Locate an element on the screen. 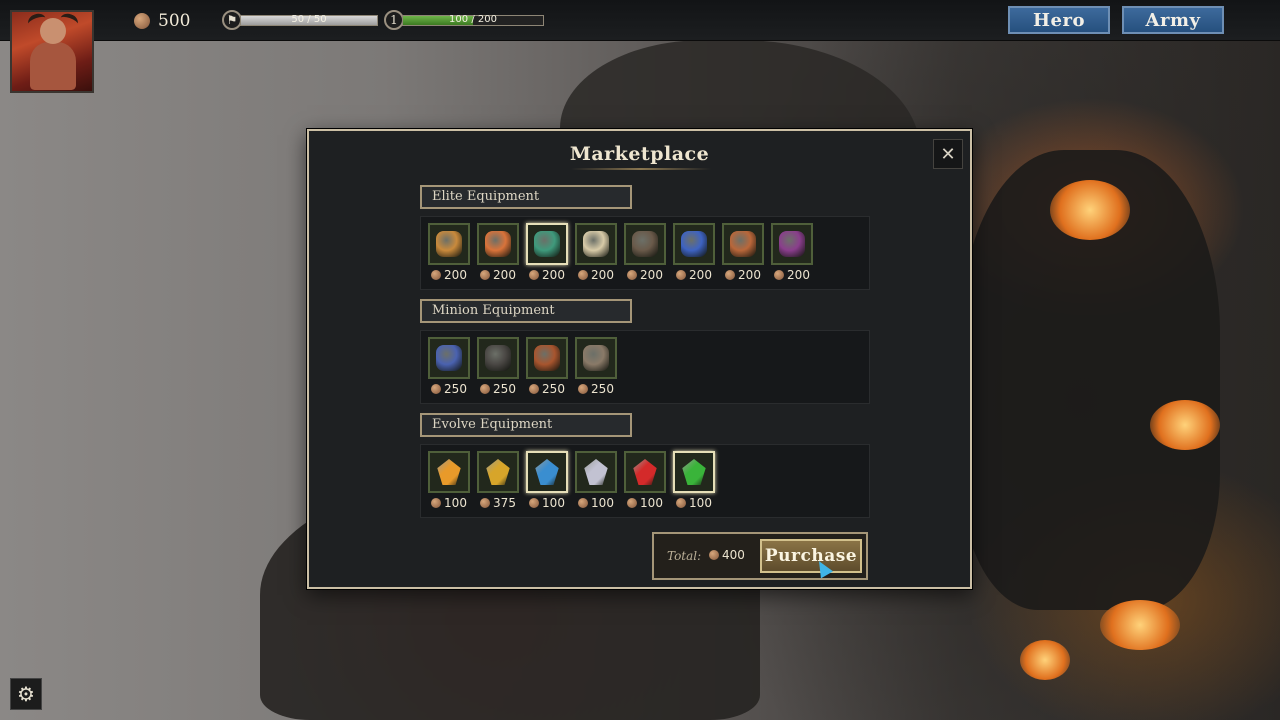 Image resolution: width=1280 pixels, height=720 pixels. hero-portrait is located at coordinates (52, 51).